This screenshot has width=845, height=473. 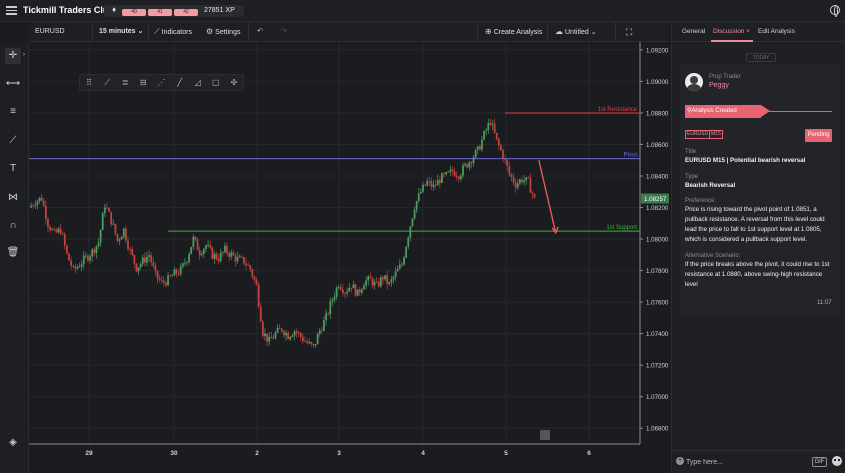 What do you see at coordinates (284, 32) in the screenshot?
I see `redo-icon: ↷` at bounding box center [284, 32].